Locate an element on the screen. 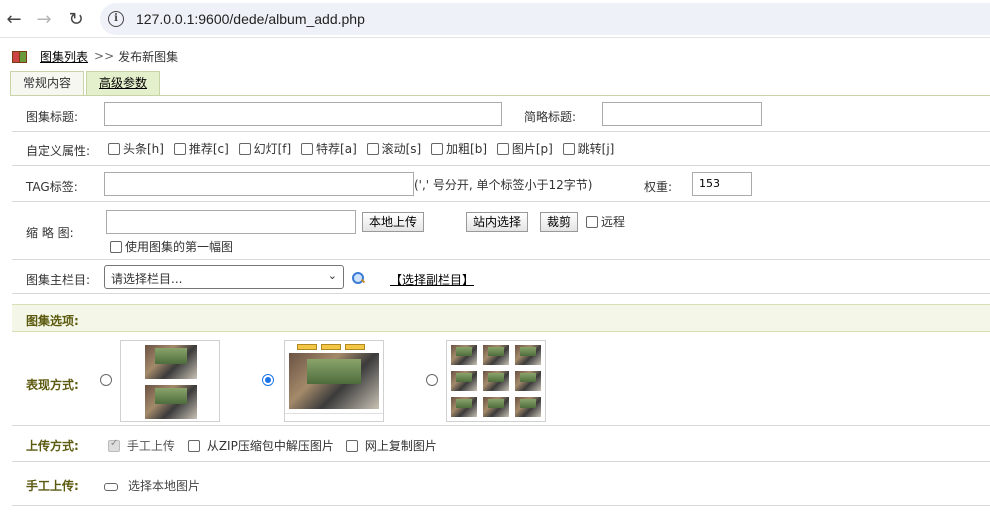  column-select: 请选择栏目... ⌄ is located at coordinates (224, 277).